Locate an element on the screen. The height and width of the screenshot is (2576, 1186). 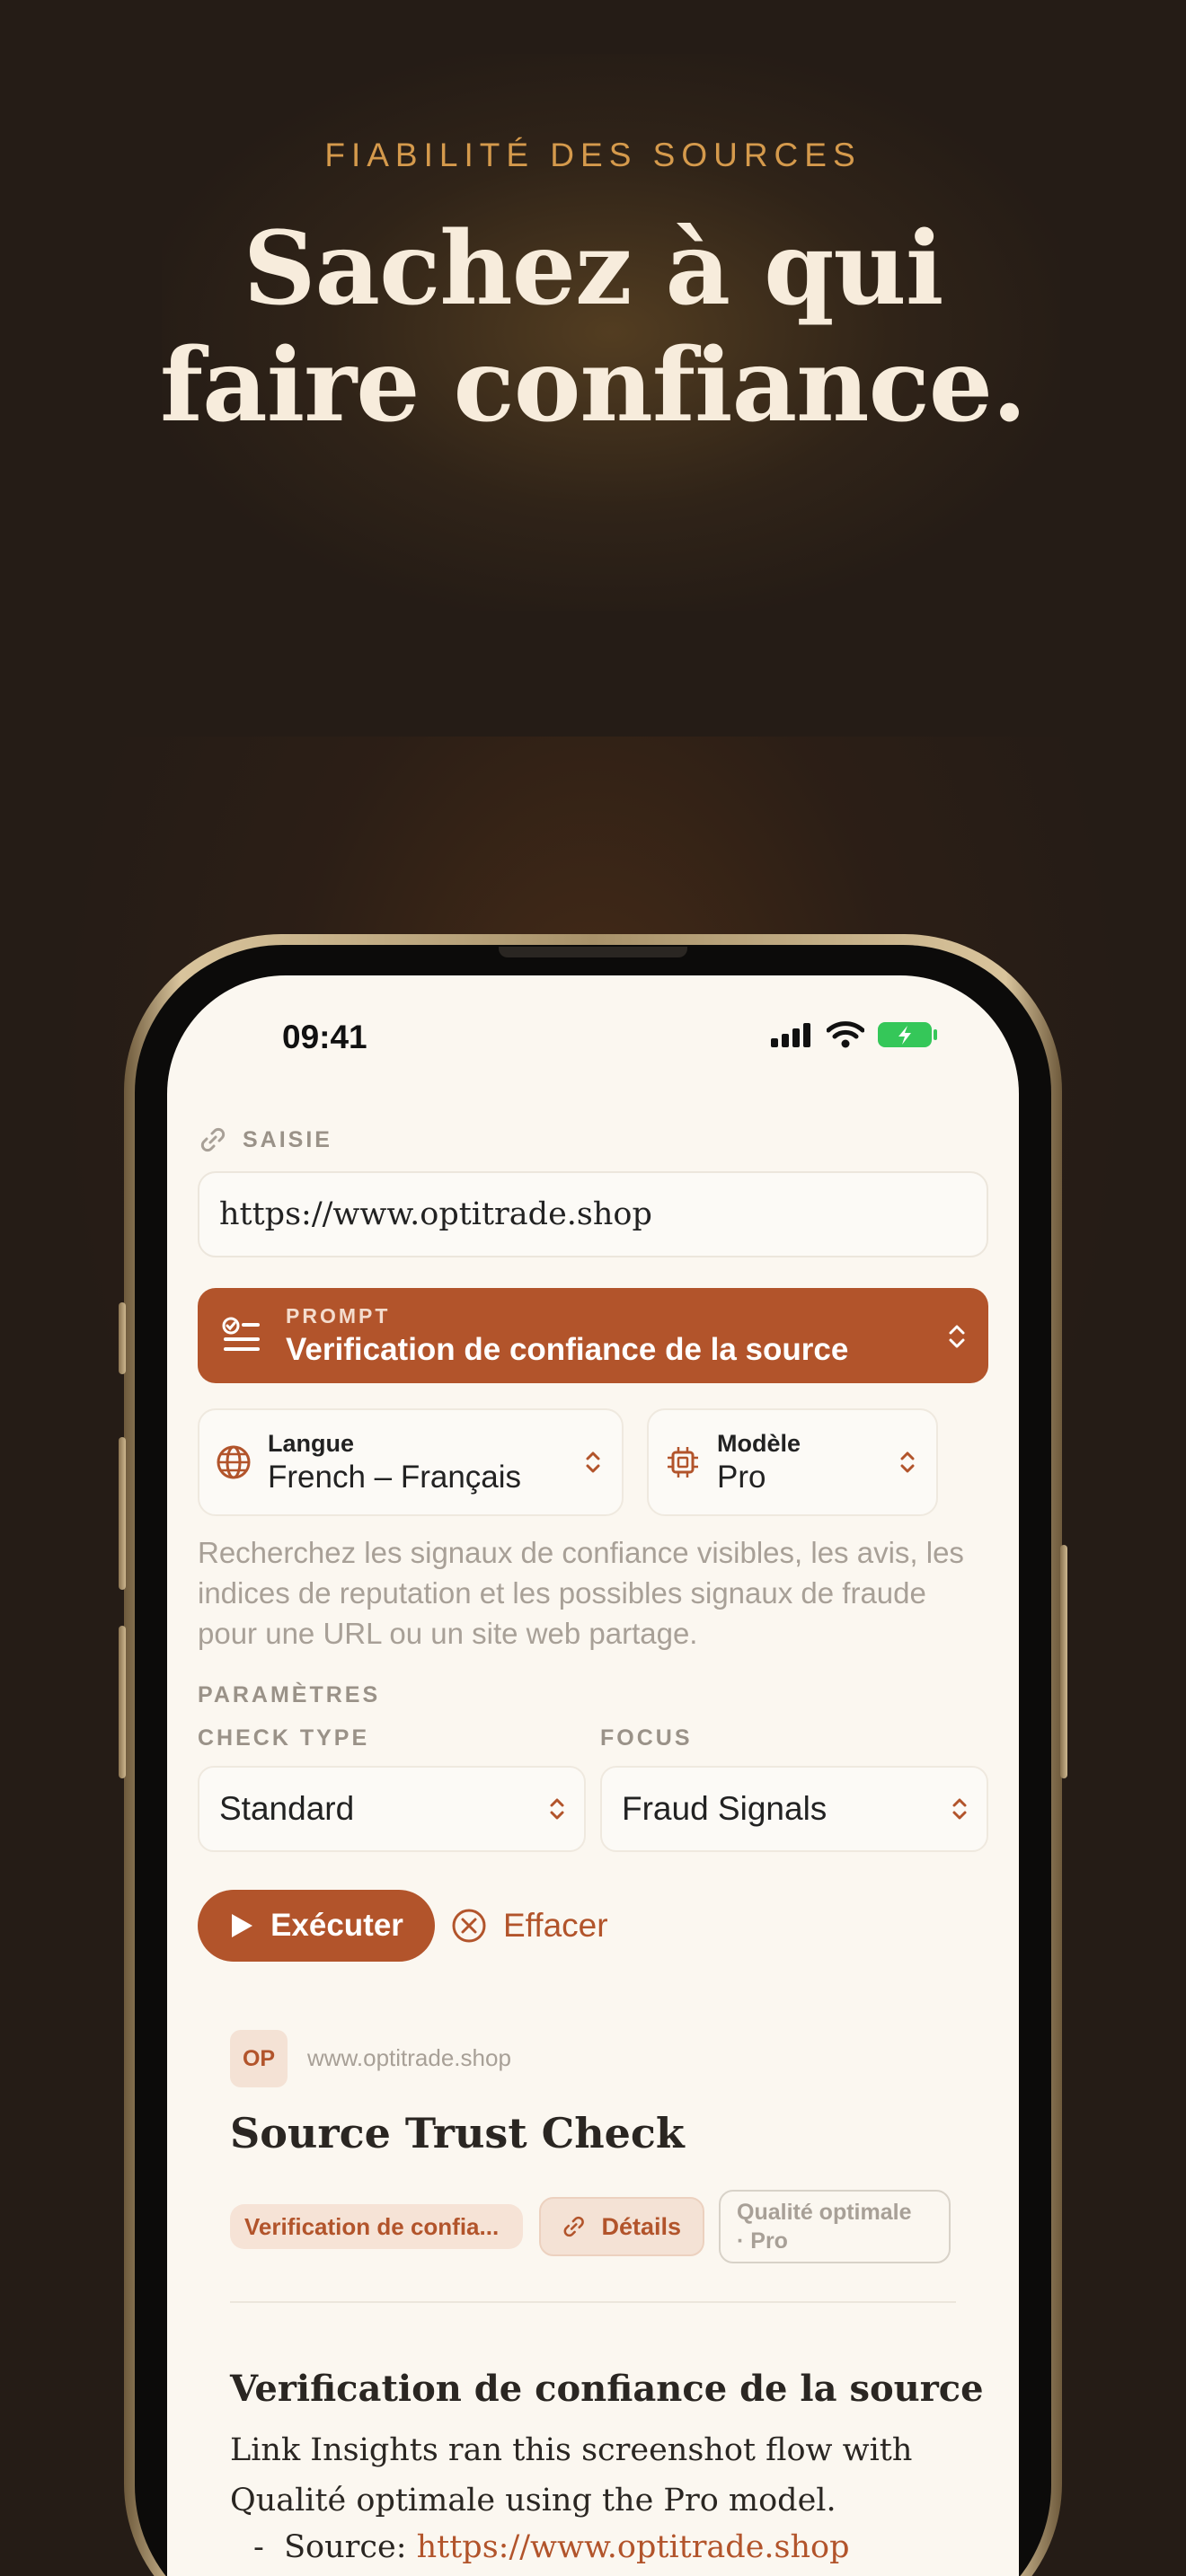
status-time: 09:41 is located at coordinates (324, 1037).